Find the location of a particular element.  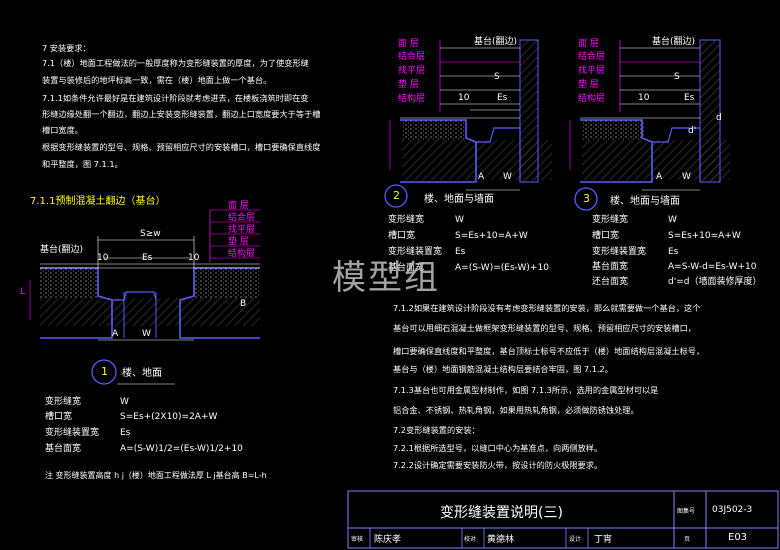

design-name: 丁宵 is located at coordinates (603, 540).